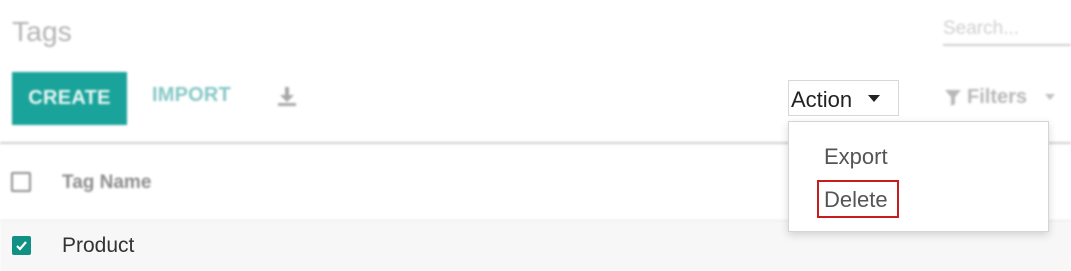  What do you see at coordinates (42, 31) in the screenshot?
I see `page-title: Tags` at bounding box center [42, 31].